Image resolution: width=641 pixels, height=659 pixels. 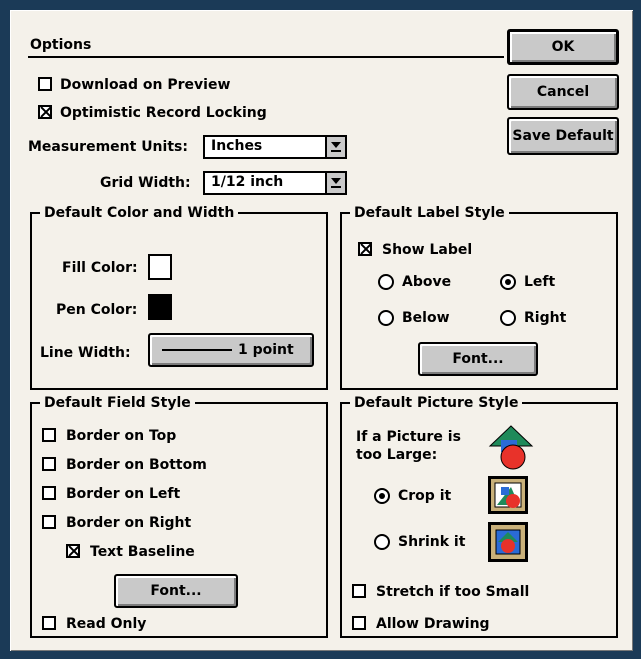 I want to click on line-width-value: 1 point, so click(x=266, y=350).